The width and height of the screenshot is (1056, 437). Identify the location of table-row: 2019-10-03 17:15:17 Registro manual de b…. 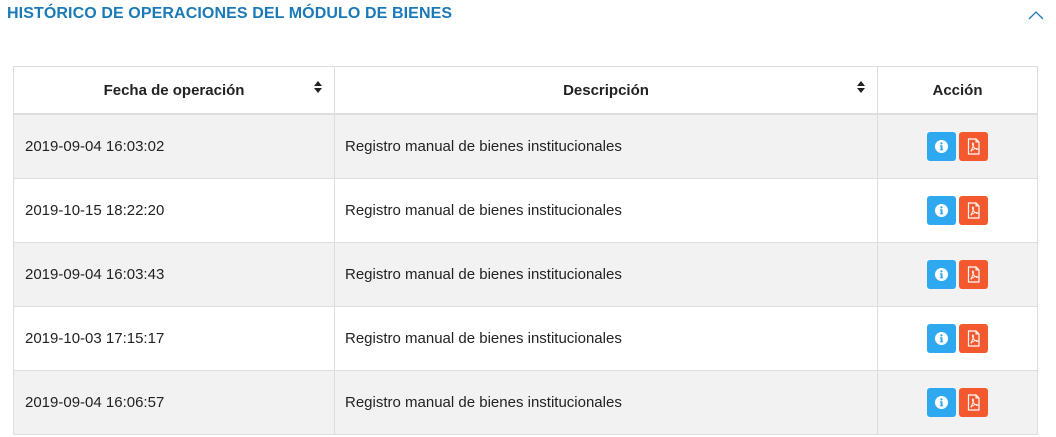
(525, 338).